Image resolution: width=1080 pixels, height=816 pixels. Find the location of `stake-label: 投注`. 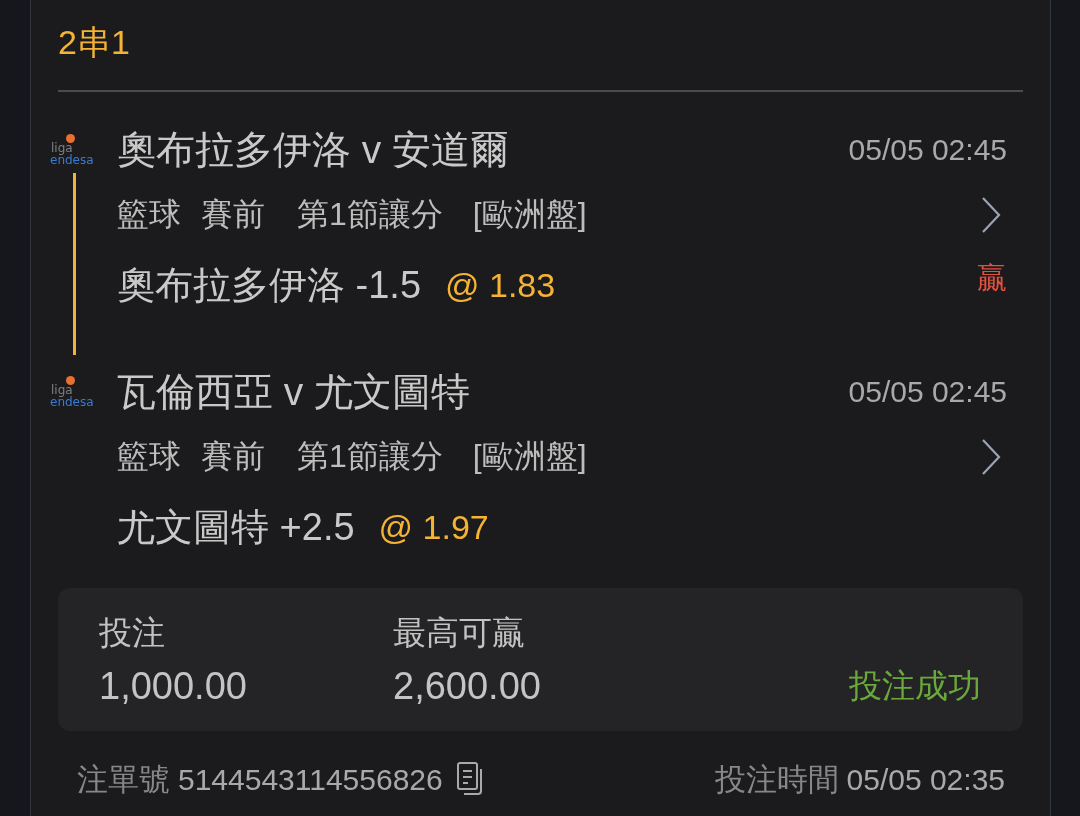

stake-label: 投注 is located at coordinates (132, 633).